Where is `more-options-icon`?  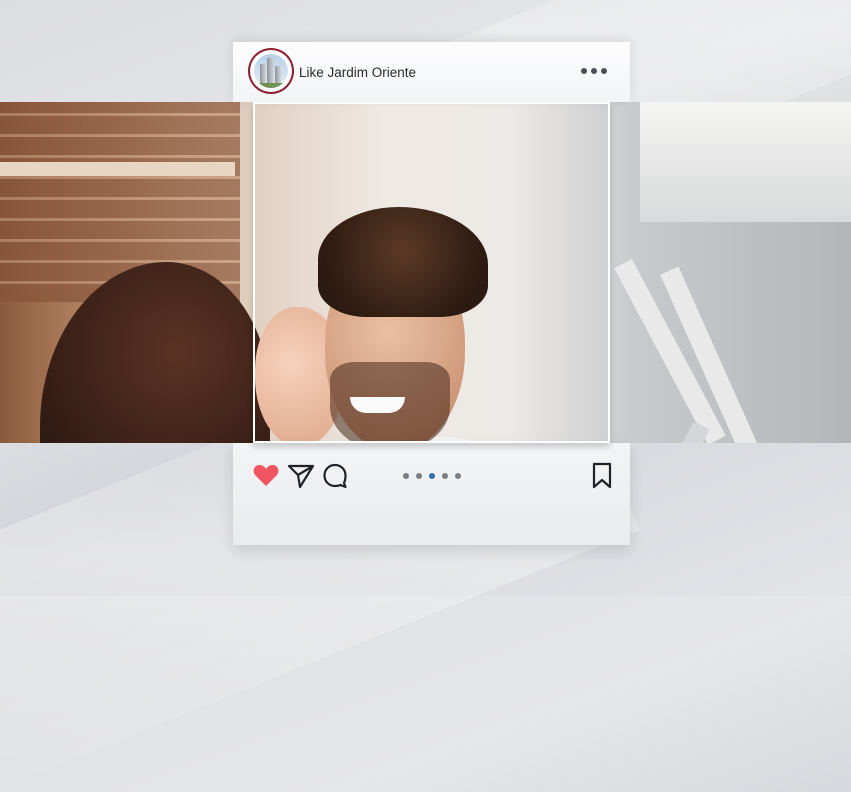 more-options-icon is located at coordinates (596, 71).